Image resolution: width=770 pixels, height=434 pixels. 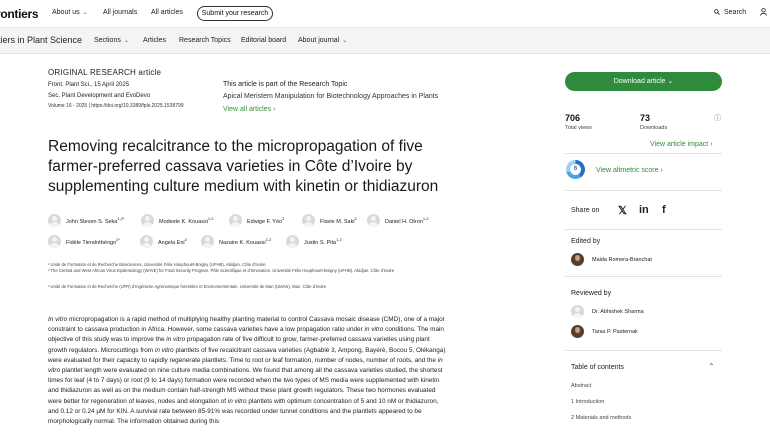 I want to click on reviewer-name: Taras P. Pasternak, so click(x=615, y=331).